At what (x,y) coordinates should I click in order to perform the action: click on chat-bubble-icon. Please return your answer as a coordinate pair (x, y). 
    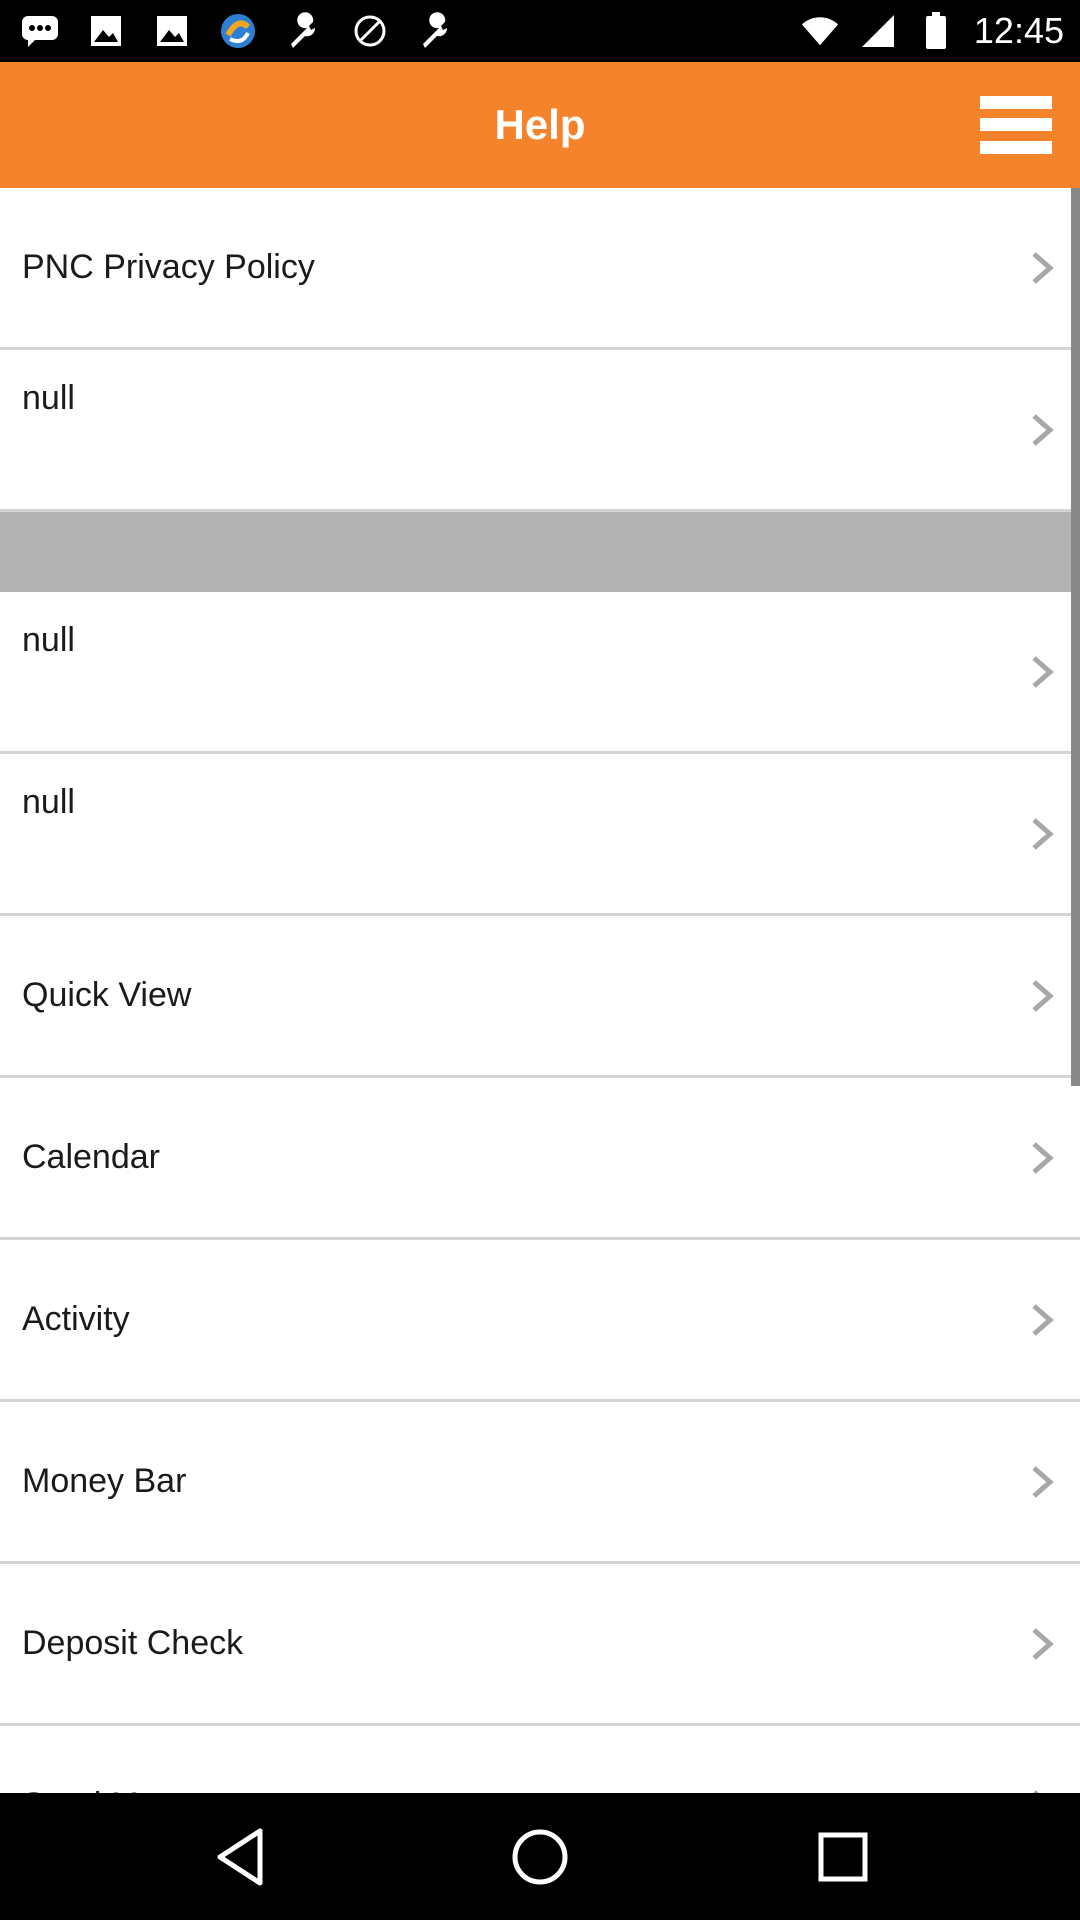
    Looking at the image, I should click on (40, 31).